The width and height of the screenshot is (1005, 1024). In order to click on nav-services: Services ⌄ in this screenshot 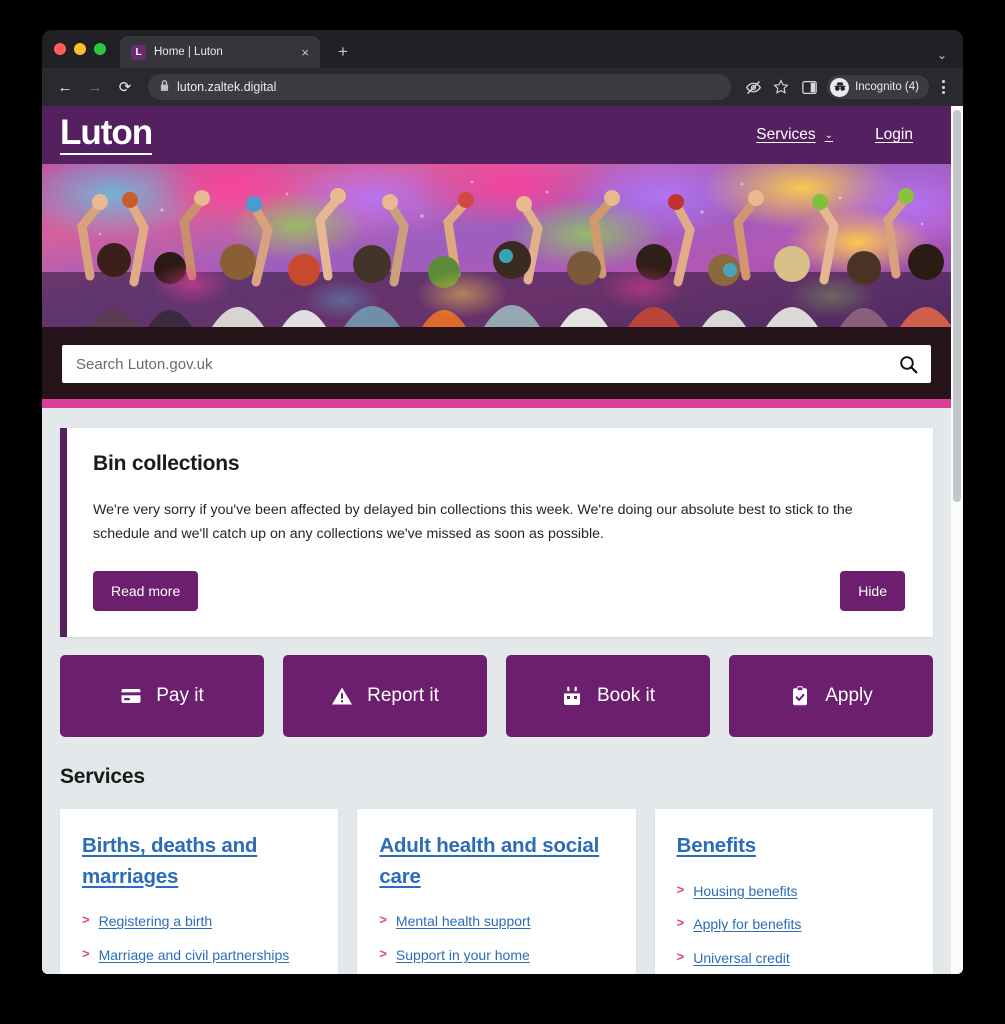, I will do `click(794, 135)`.